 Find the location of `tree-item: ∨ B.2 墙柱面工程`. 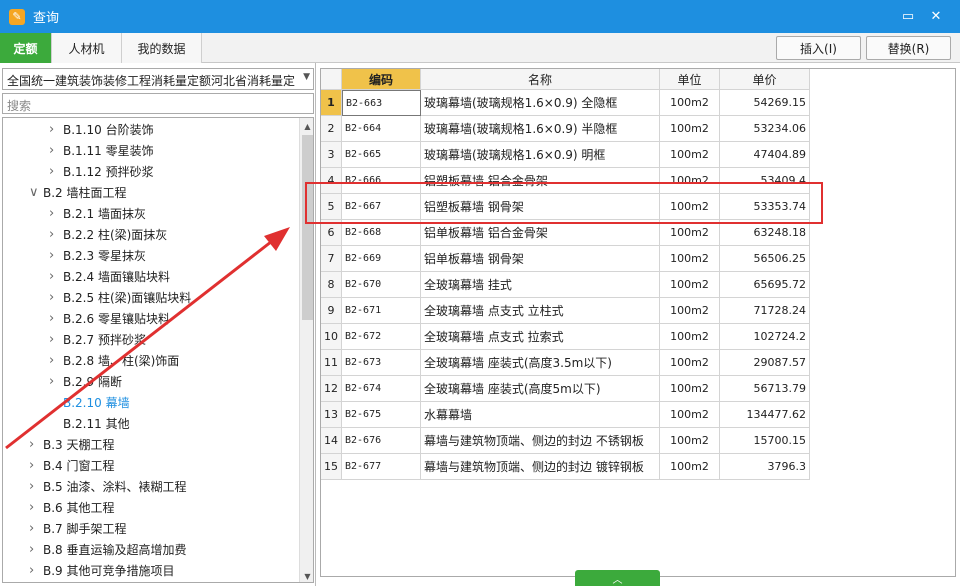

tree-item: ∨ B.2 墙柱面工程 is located at coordinates (78, 192).